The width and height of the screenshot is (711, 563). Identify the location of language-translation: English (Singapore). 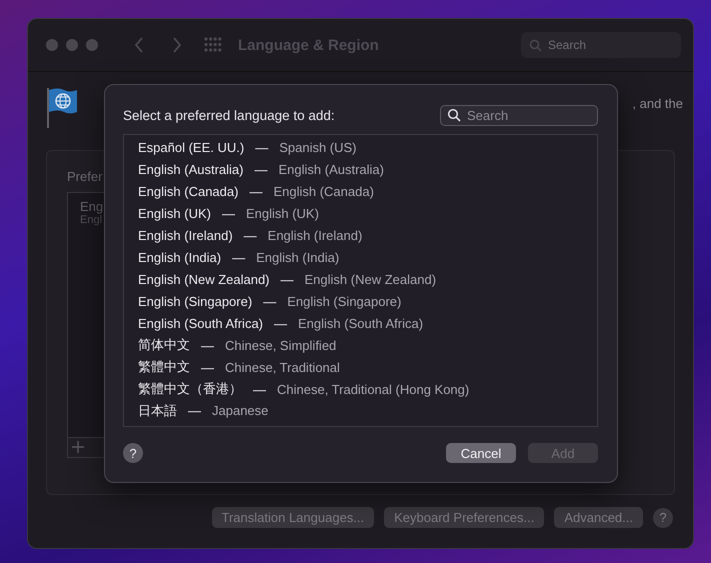
(344, 301).